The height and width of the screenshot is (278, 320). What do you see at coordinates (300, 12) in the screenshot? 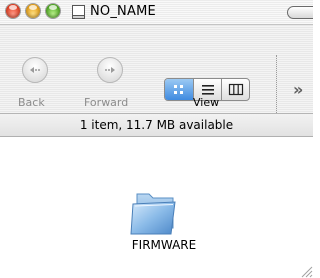
I see `toolbar-toggle-button` at bounding box center [300, 12].